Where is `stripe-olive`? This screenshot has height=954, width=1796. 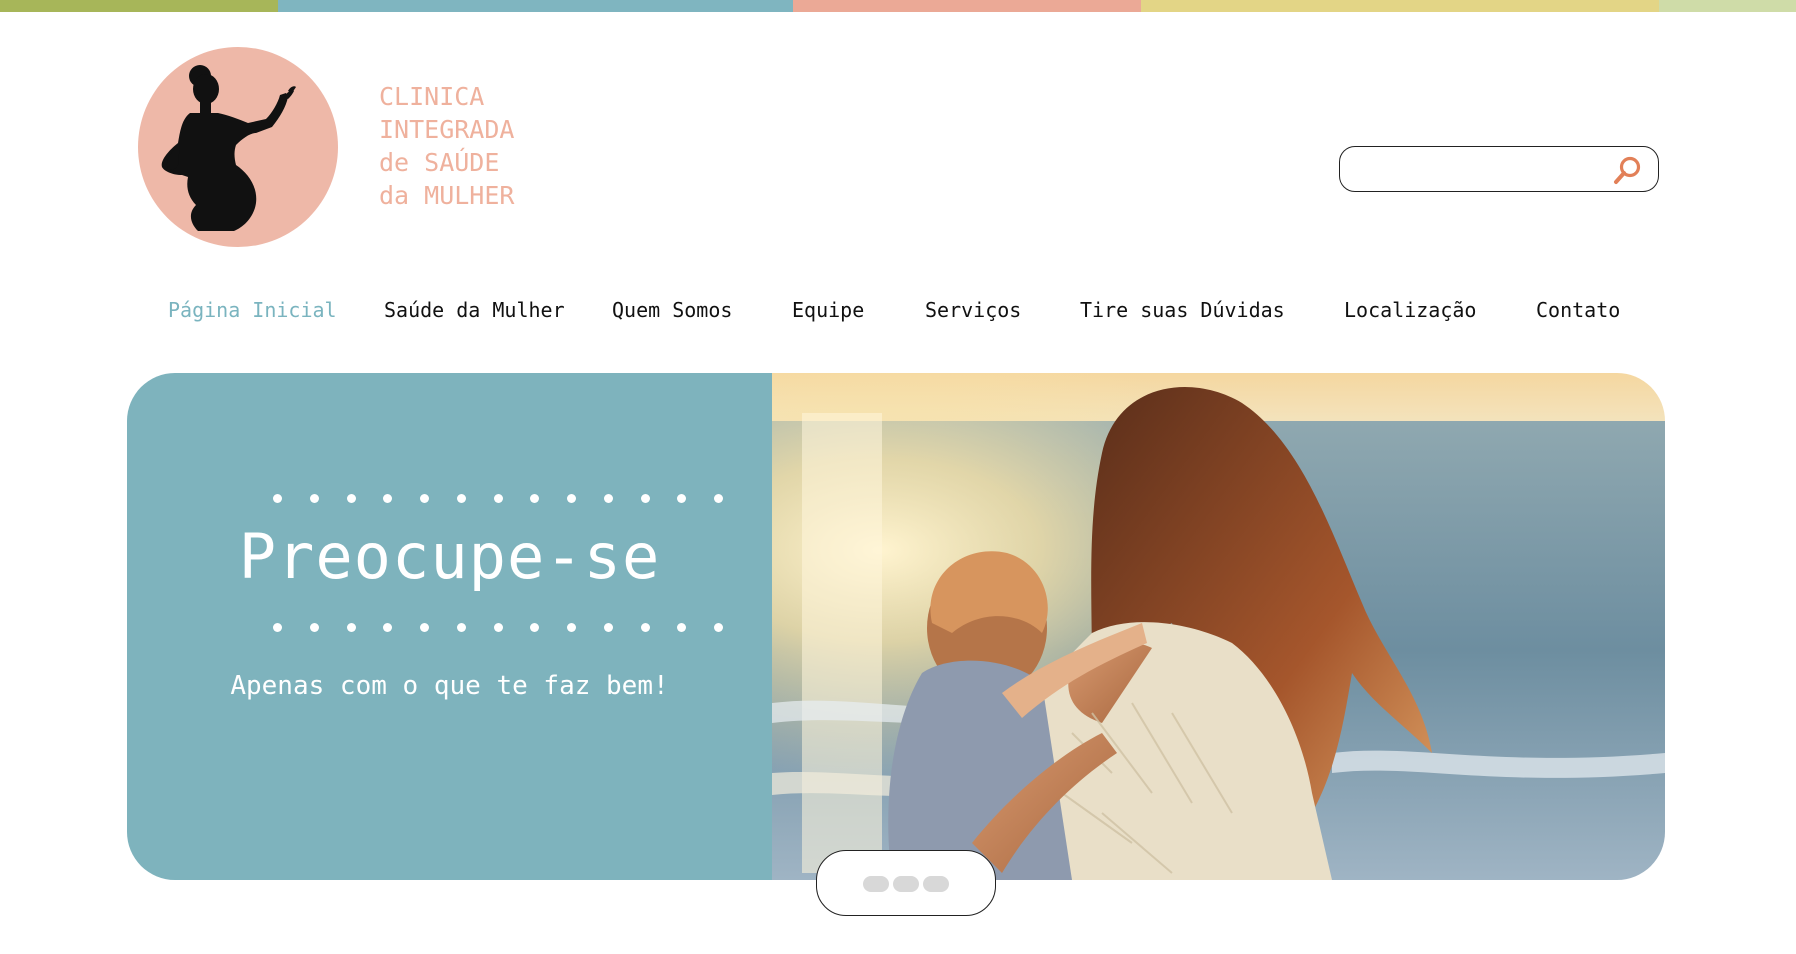
stripe-olive is located at coordinates (139, 6).